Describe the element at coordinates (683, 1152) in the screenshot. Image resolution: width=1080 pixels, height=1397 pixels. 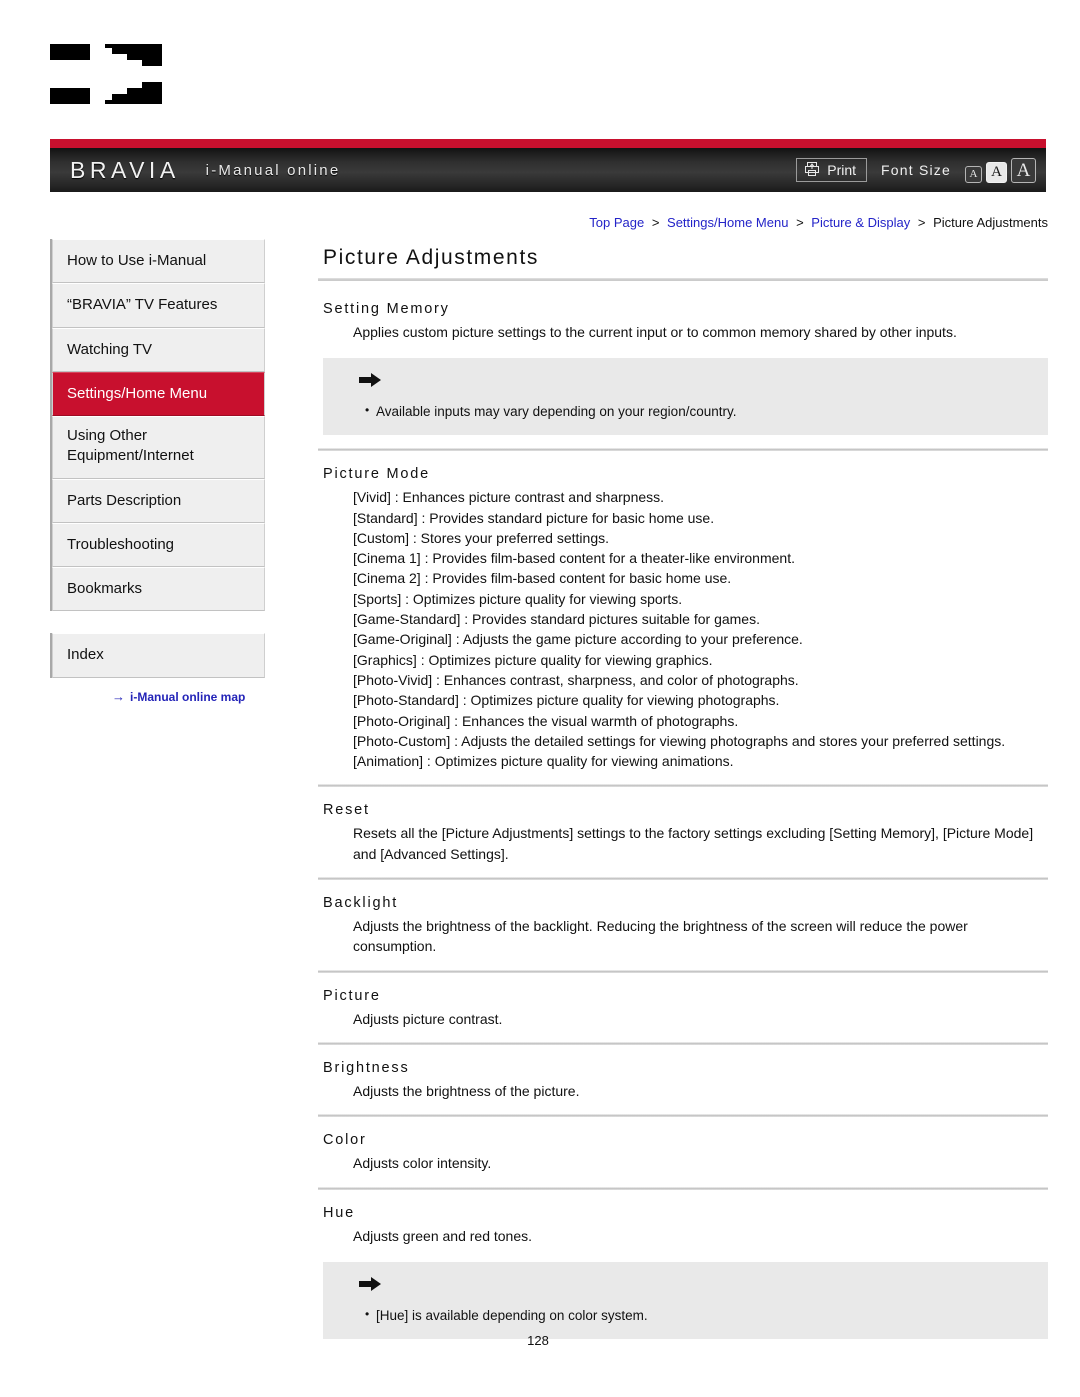
I see `section-color: Color Adjusts color intensity.` at that location.